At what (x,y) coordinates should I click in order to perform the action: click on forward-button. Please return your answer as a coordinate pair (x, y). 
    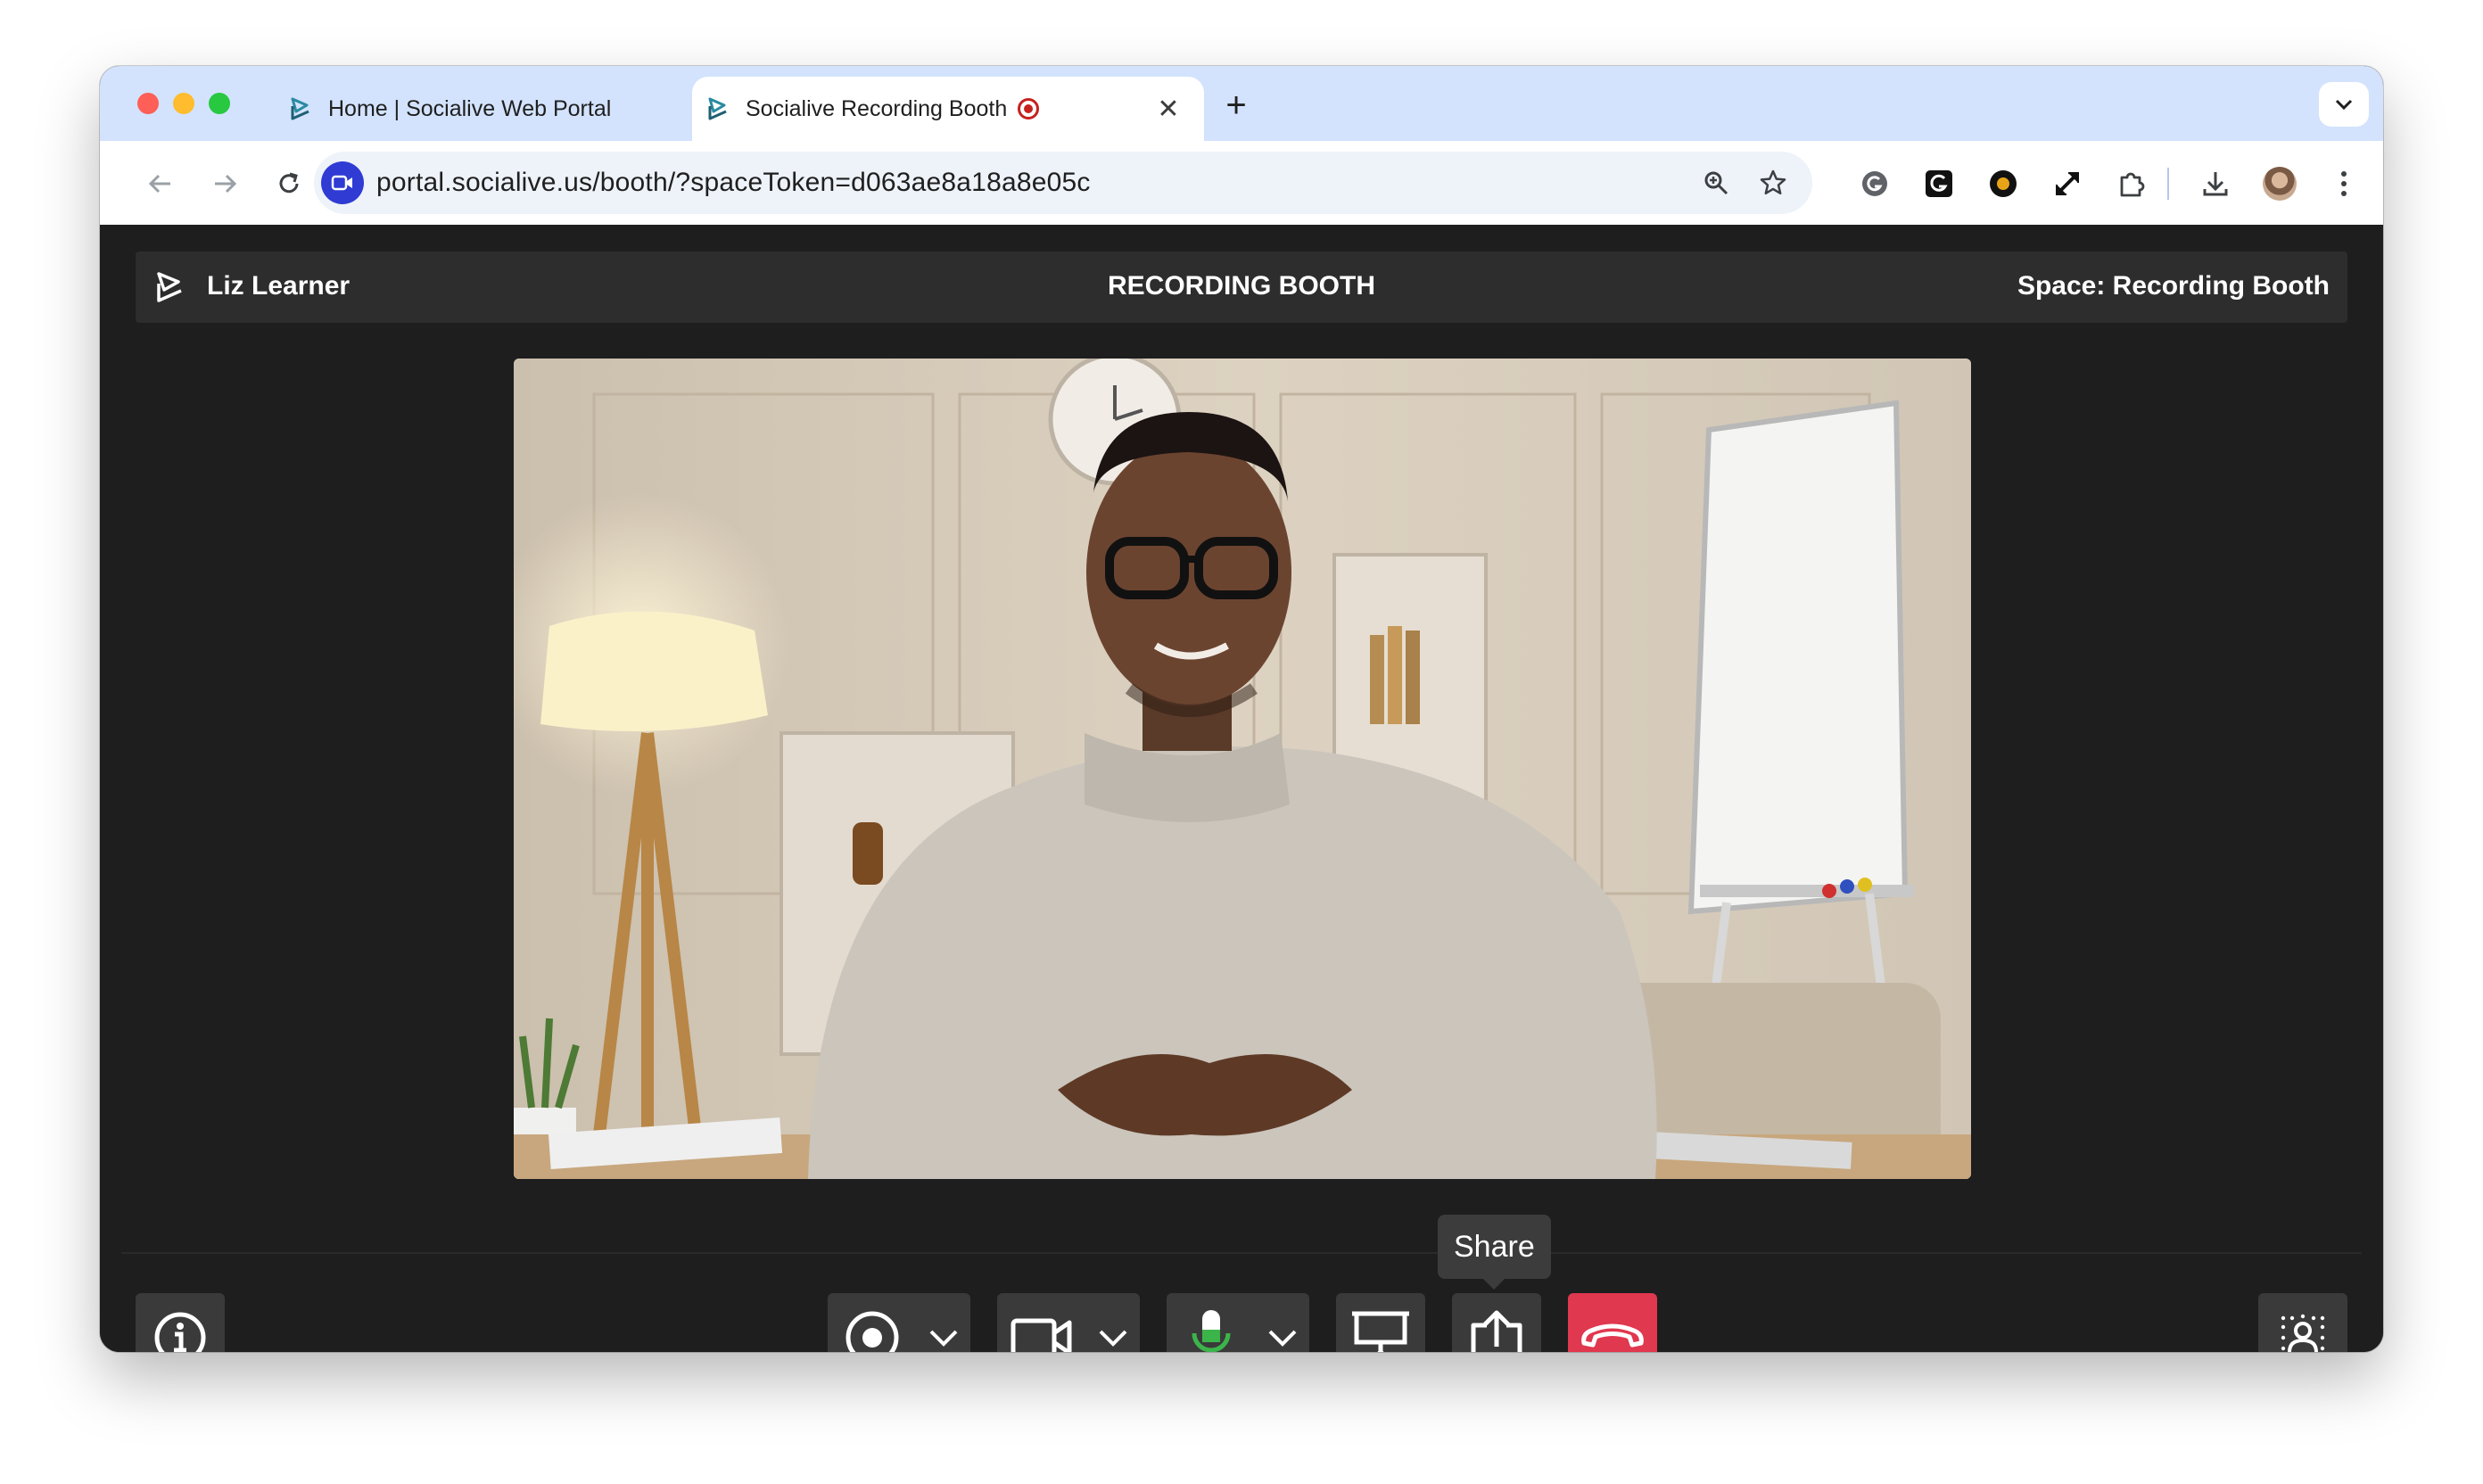
    Looking at the image, I should click on (225, 184).